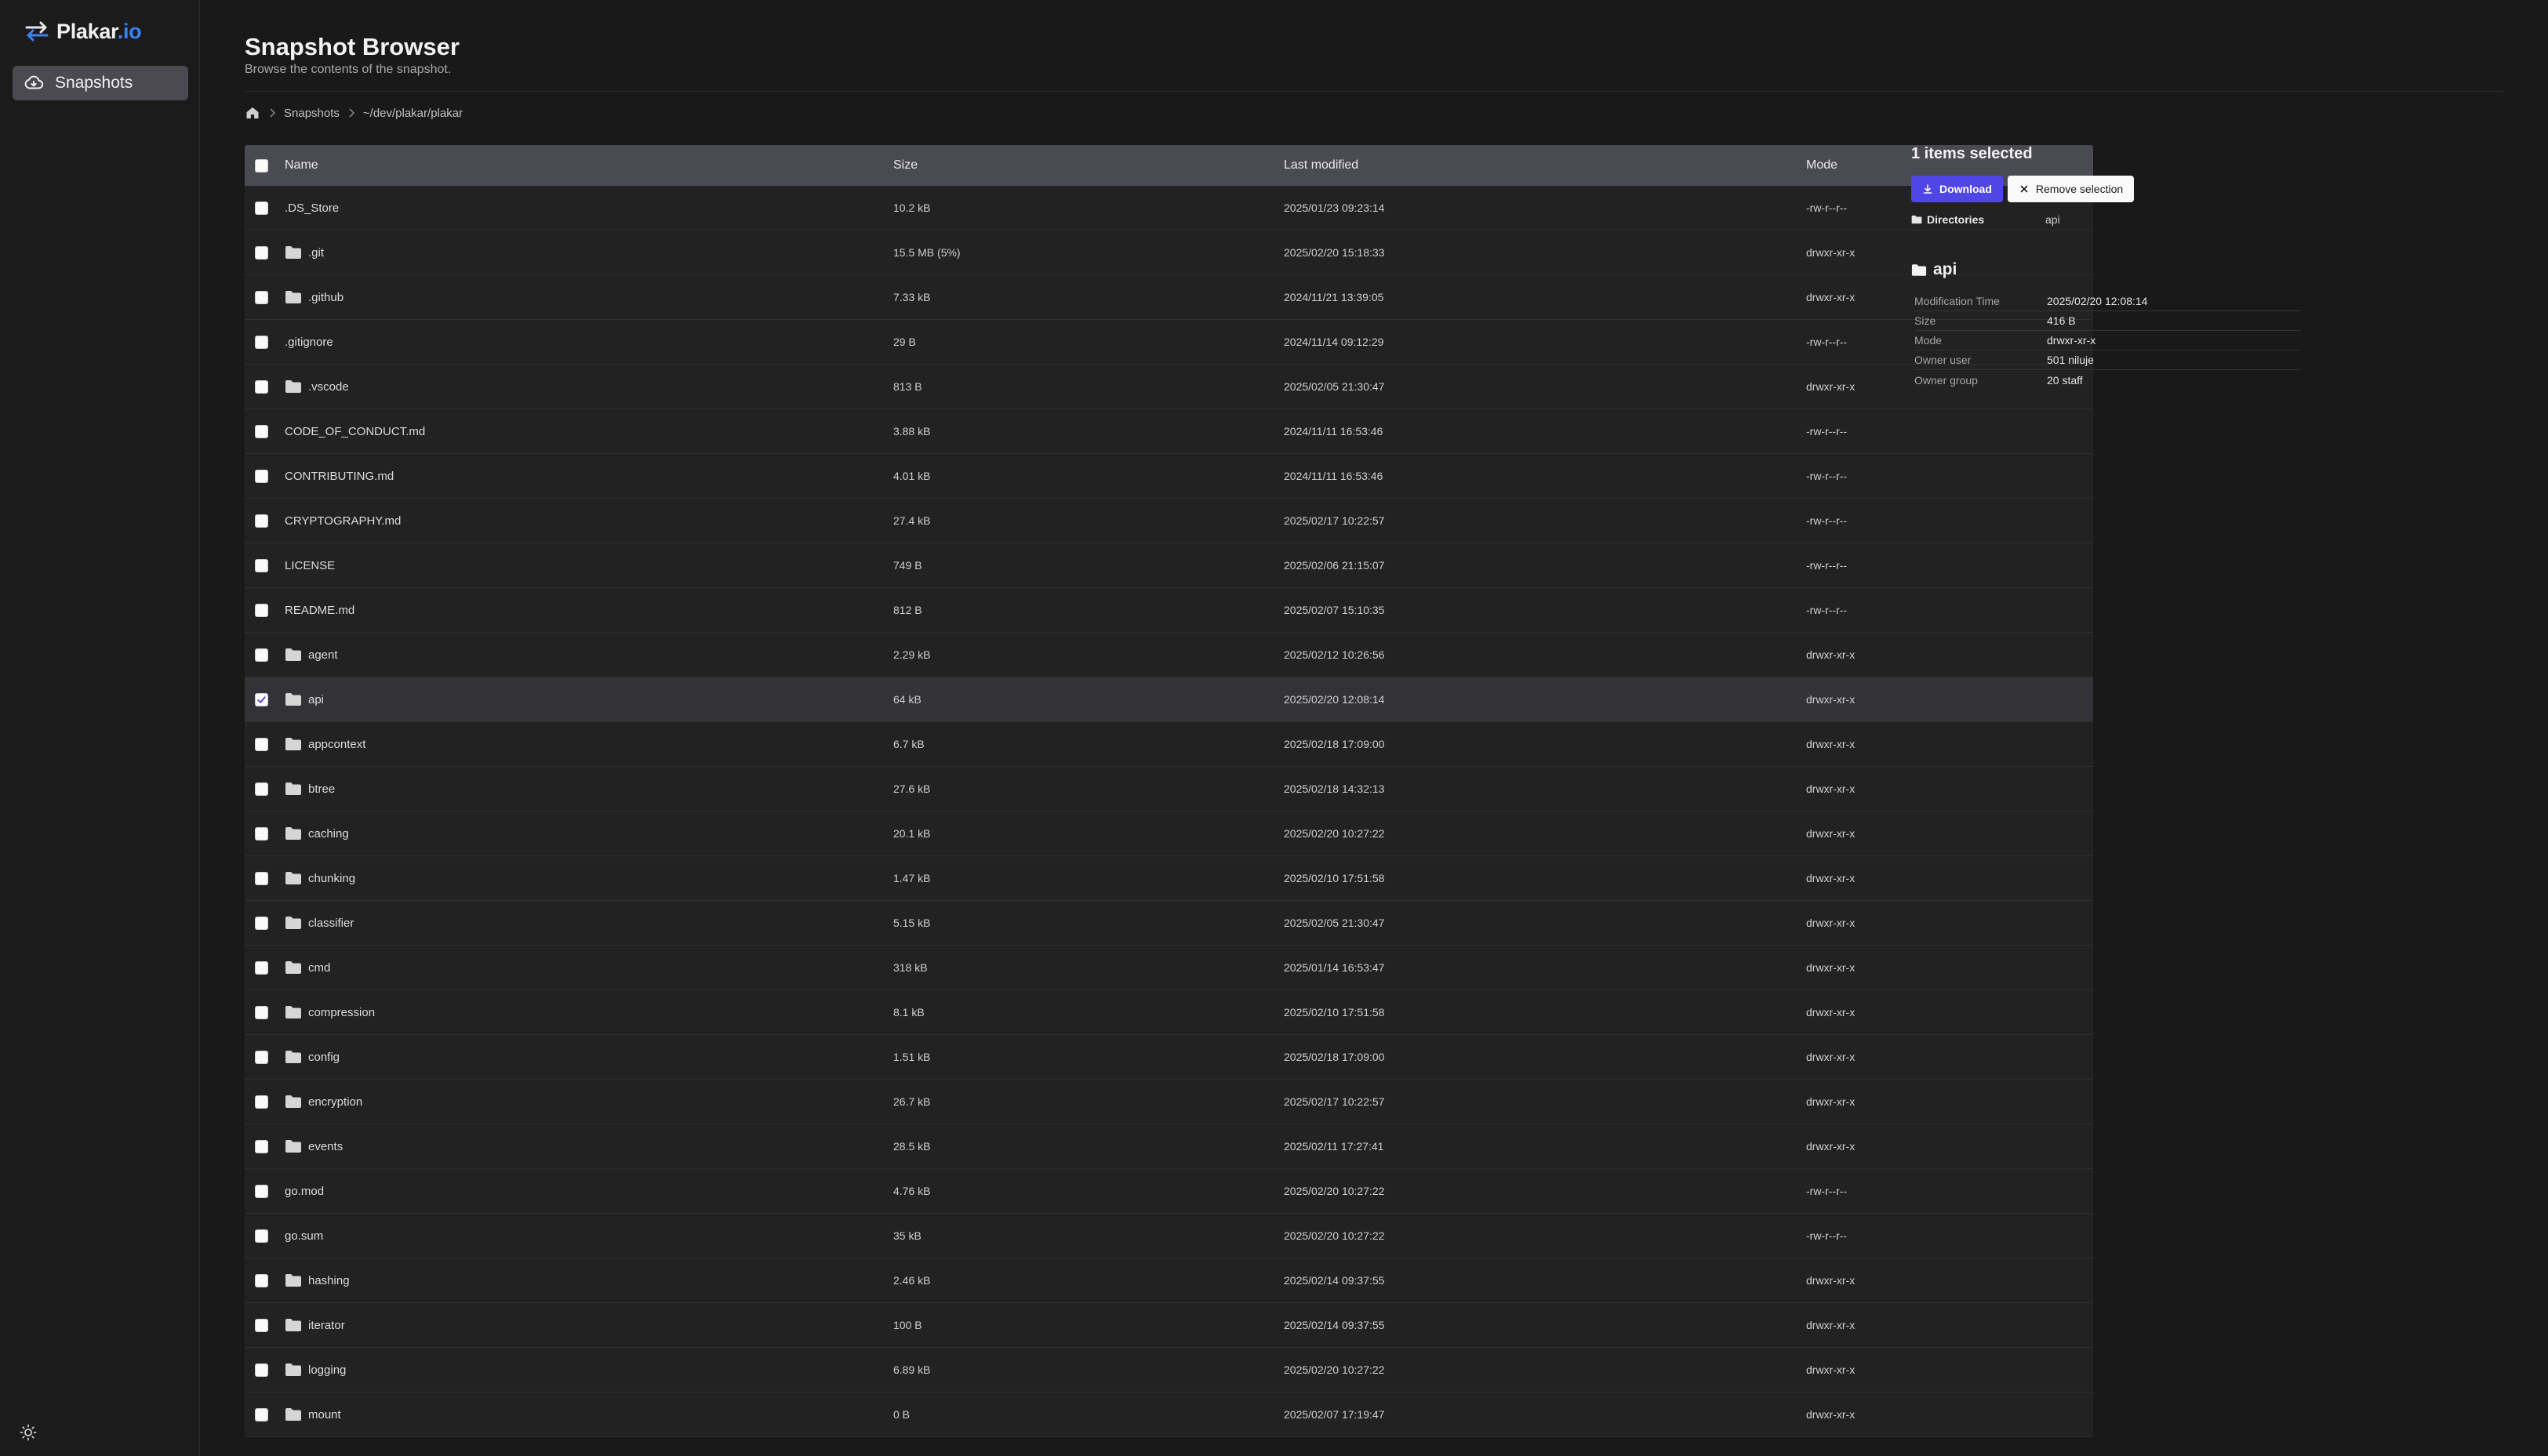 This screenshot has height=1456, width=2548. Describe the element at coordinates (331, 923) in the screenshot. I see `row-name-link: classifier` at that location.